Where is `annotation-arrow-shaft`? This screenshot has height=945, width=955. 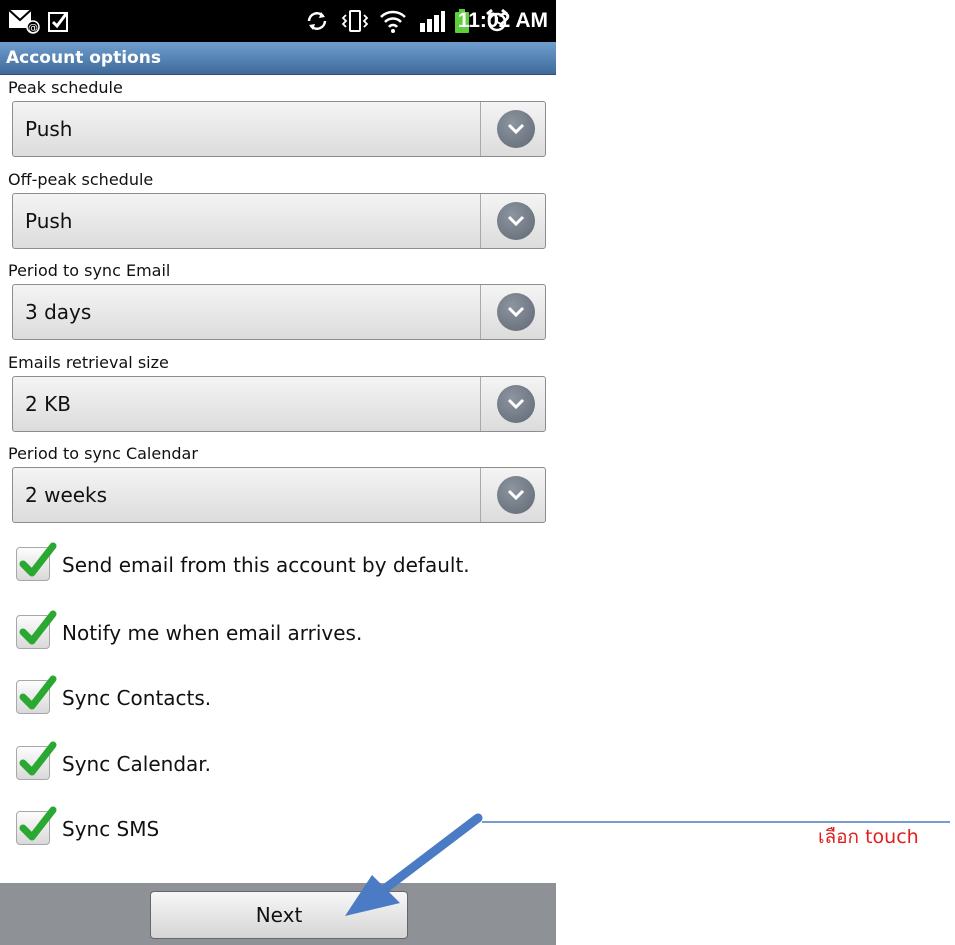 annotation-arrow-shaft is located at coordinates (424, 859).